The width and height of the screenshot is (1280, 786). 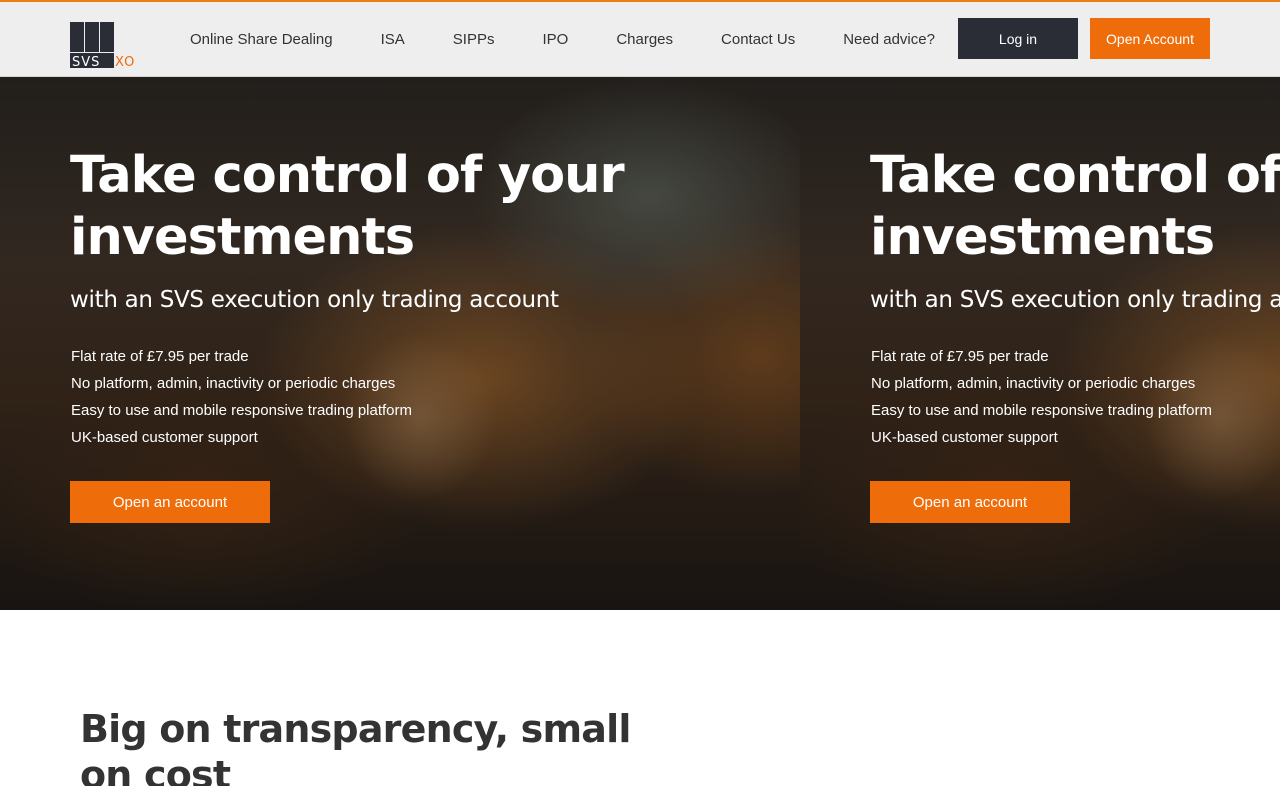 What do you see at coordinates (125, 61) in the screenshot?
I see `svg-text: XO` at bounding box center [125, 61].